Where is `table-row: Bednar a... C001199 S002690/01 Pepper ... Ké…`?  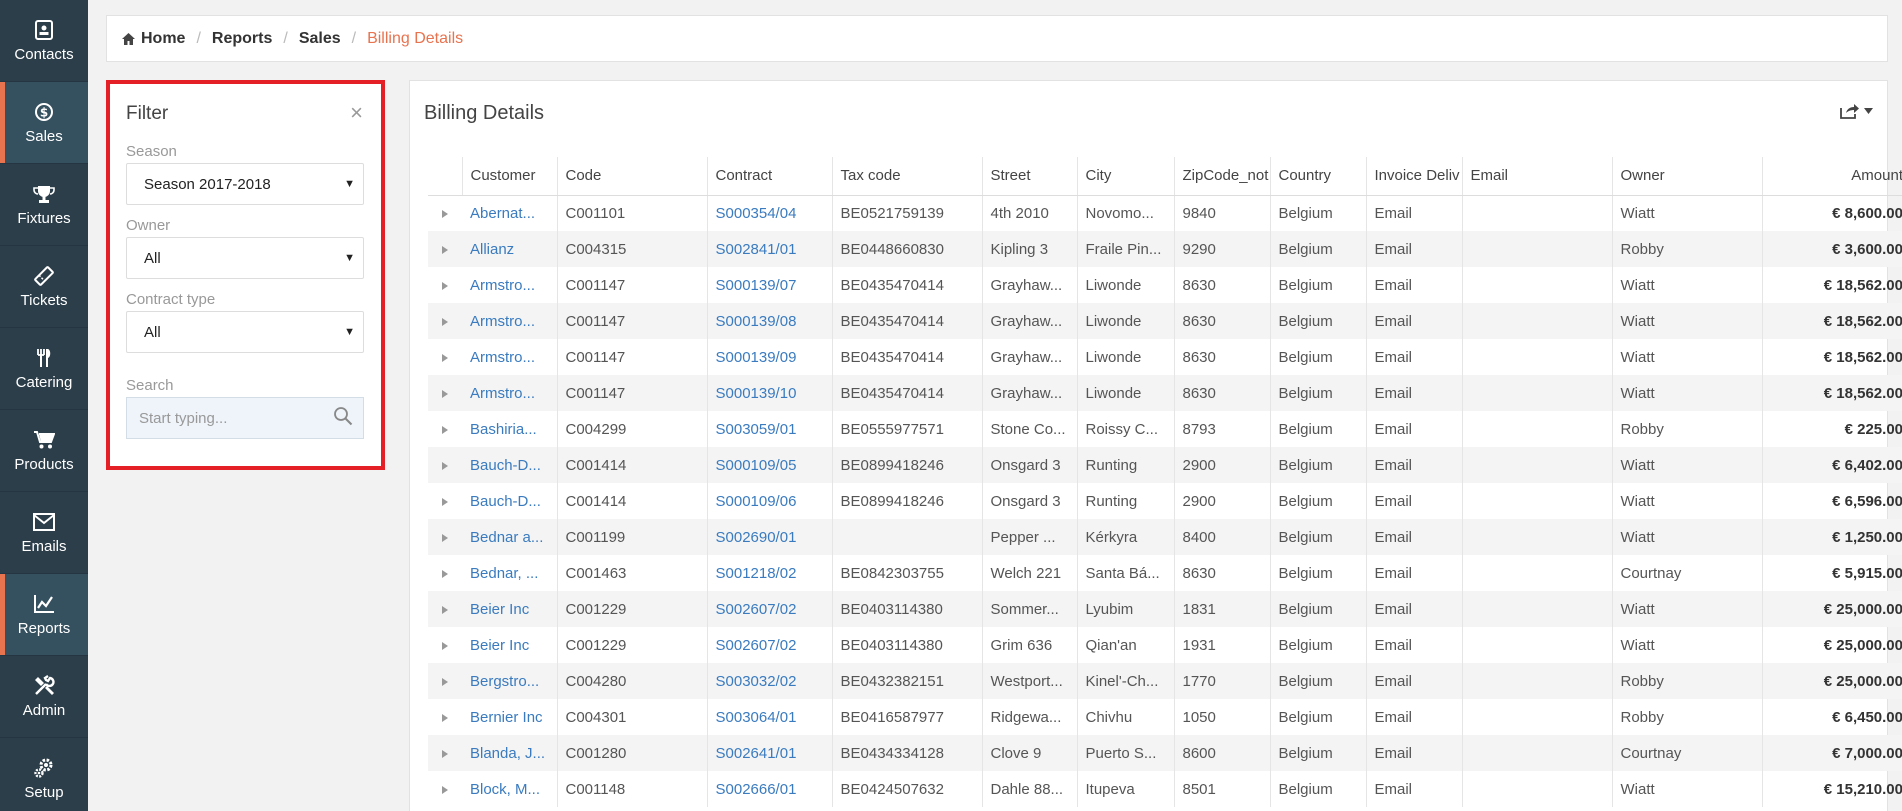
table-row: Bednar a... C001199 S002690/01 Pepper ... Ké… is located at coordinates (1165, 537).